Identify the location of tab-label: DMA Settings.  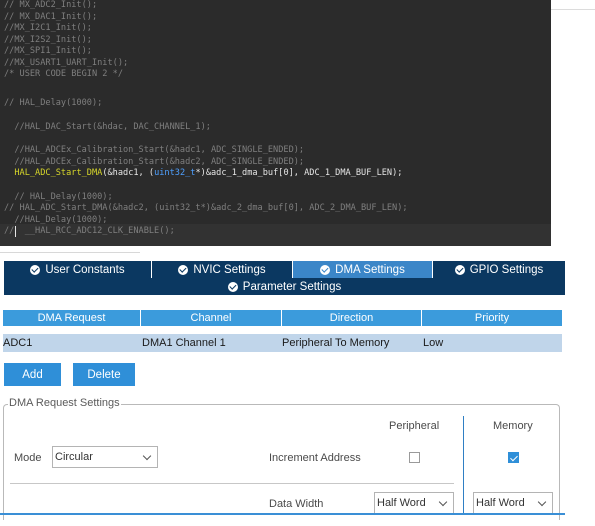
(370, 269).